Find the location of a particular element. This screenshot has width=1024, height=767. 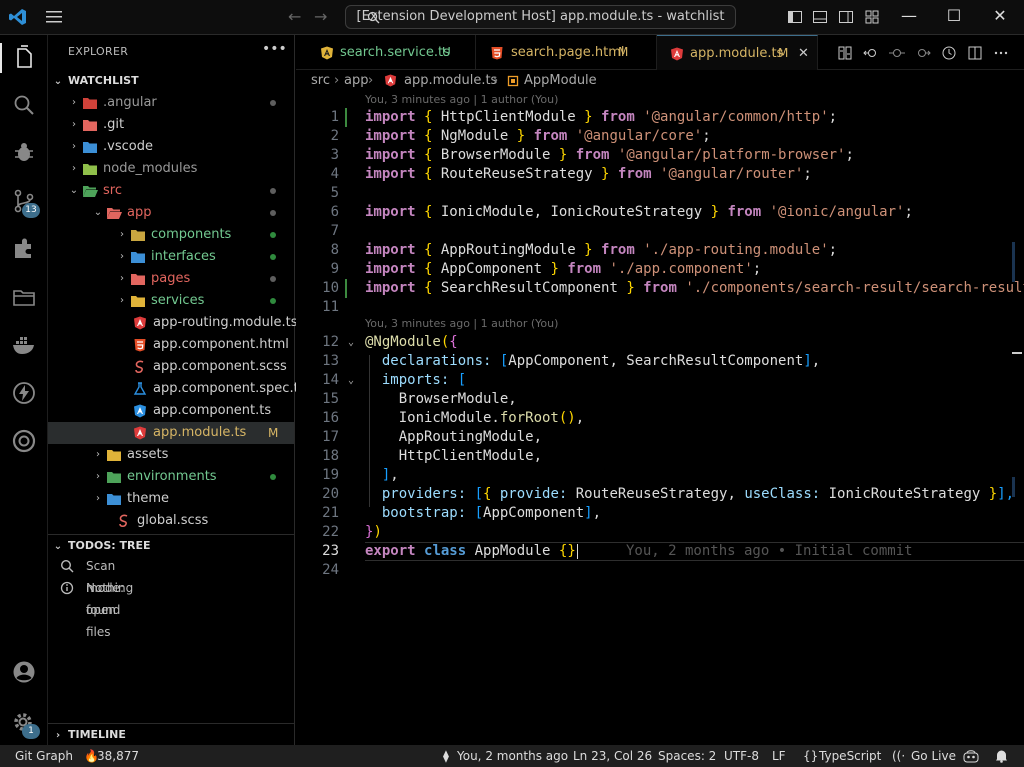

breadcrumb-file: app.module.ts is located at coordinates (450, 81).